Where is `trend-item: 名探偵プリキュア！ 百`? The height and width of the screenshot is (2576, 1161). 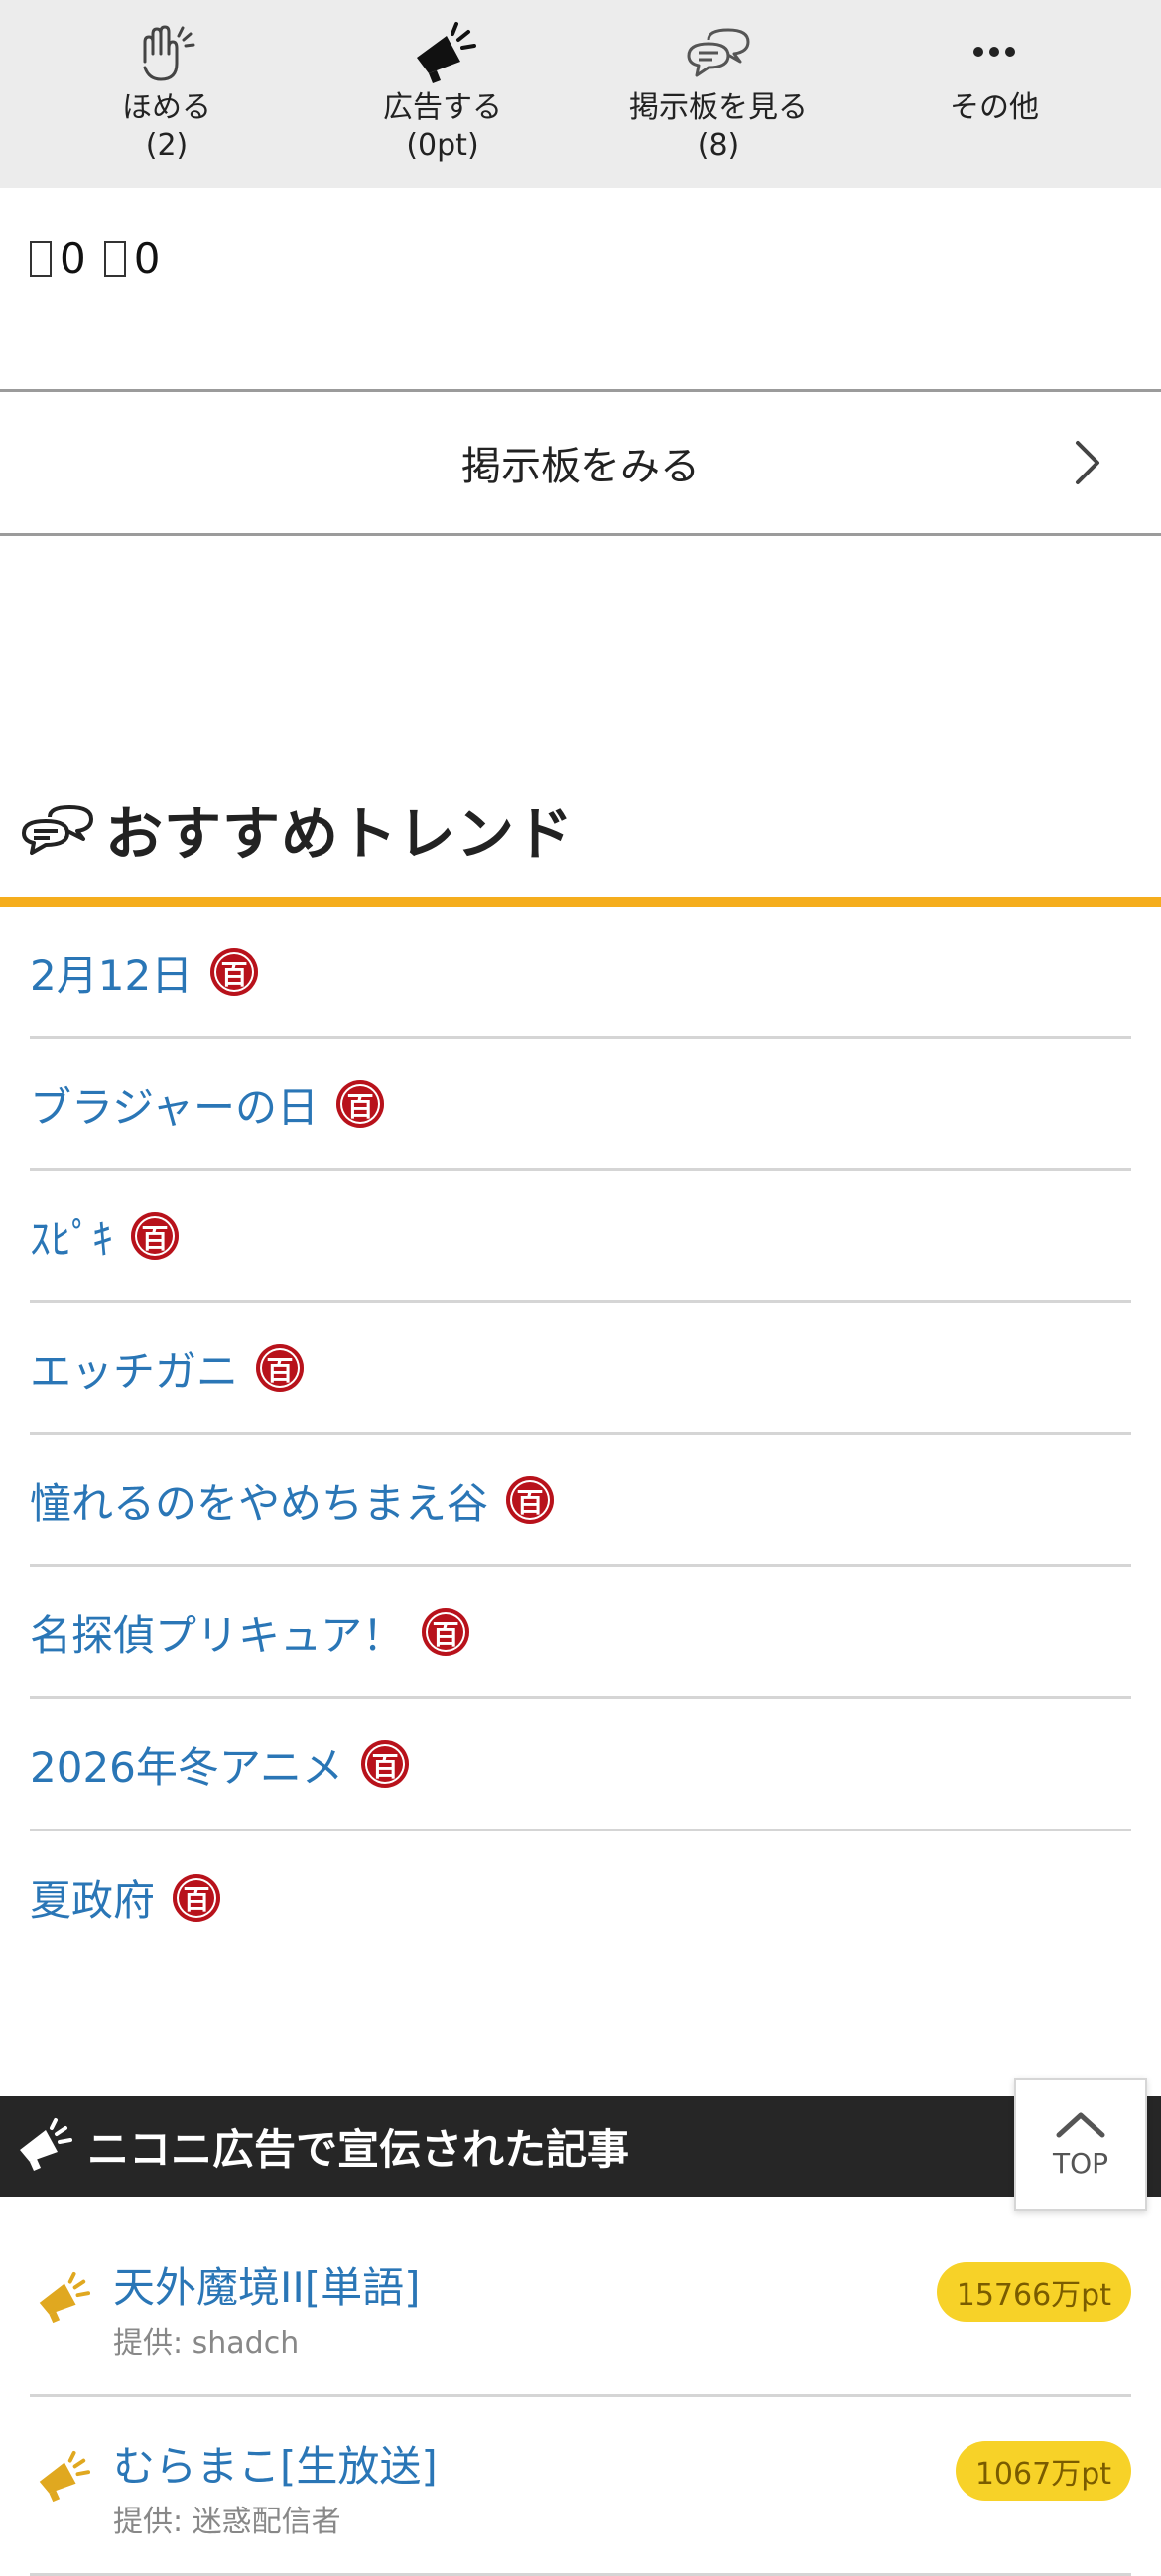 trend-item: 名探偵プリキュア！ 百 is located at coordinates (580, 1633).